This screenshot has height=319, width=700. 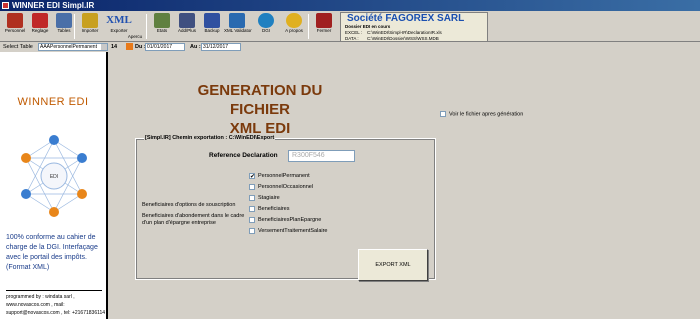 What do you see at coordinates (260, 109) in the screenshot?
I see `page-title: GENERATION DU FICHIER XML EDI` at bounding box center [260, 109].